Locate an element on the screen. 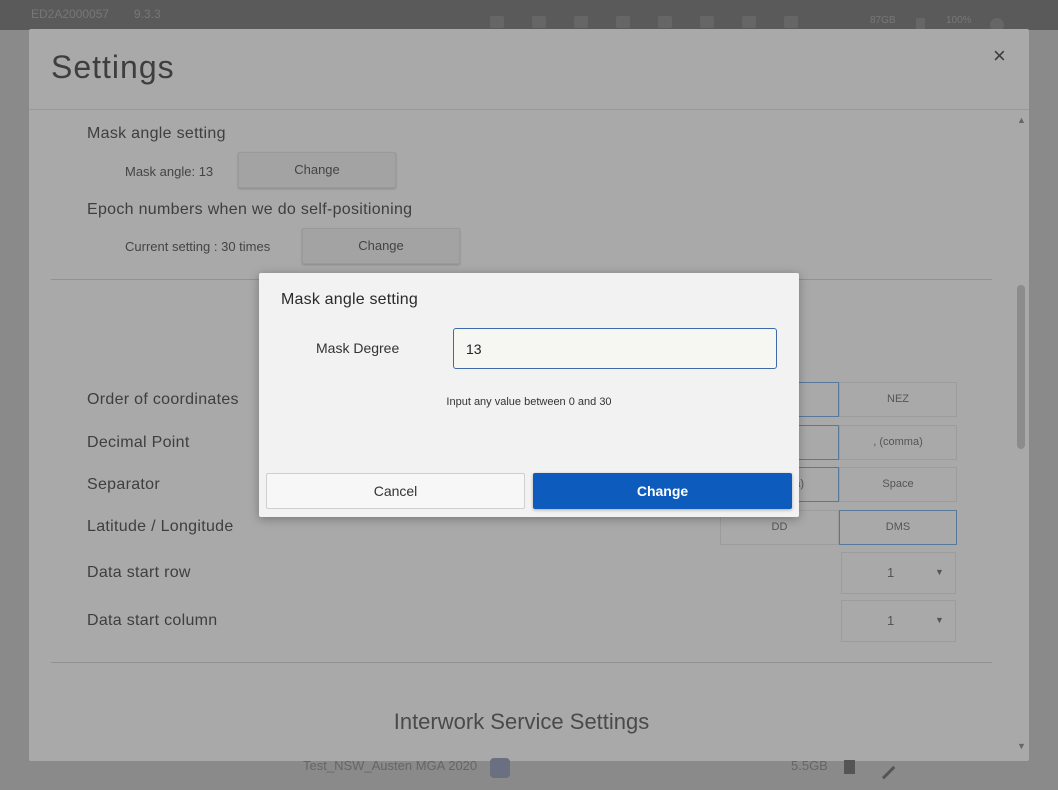 The height and width of the screenshot is (790, 1058). pen-icon is located at coordinates (749, 22).